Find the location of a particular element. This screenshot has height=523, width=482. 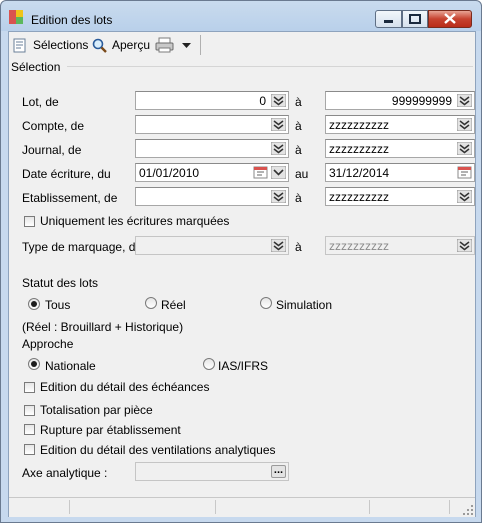

maximize-button is located at coordinates (415, 19).